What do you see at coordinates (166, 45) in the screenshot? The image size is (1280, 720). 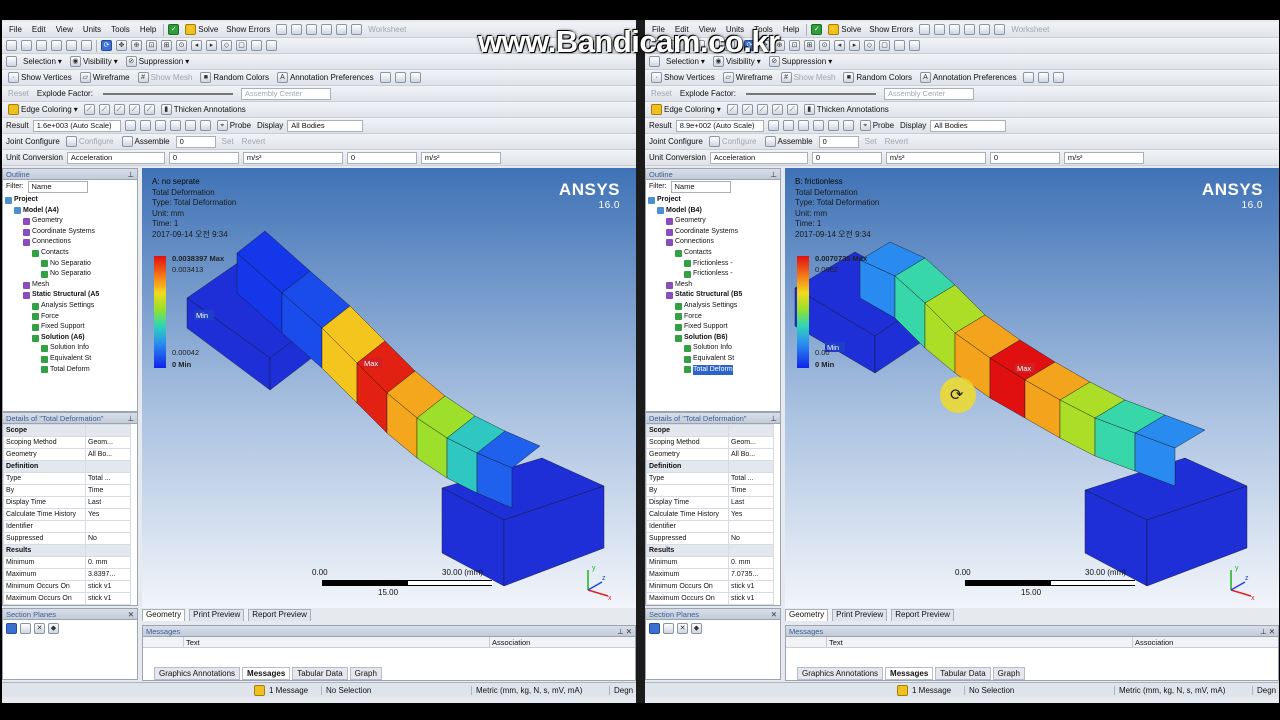 I see `zoom-fit-icon: ⊞` at bounding box center [166, 45].